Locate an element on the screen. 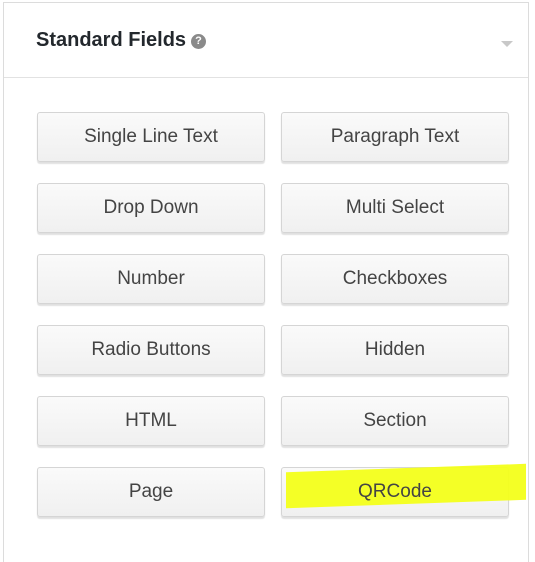  panel-title-text: Standard Fields is located at coordinates (111, 40).